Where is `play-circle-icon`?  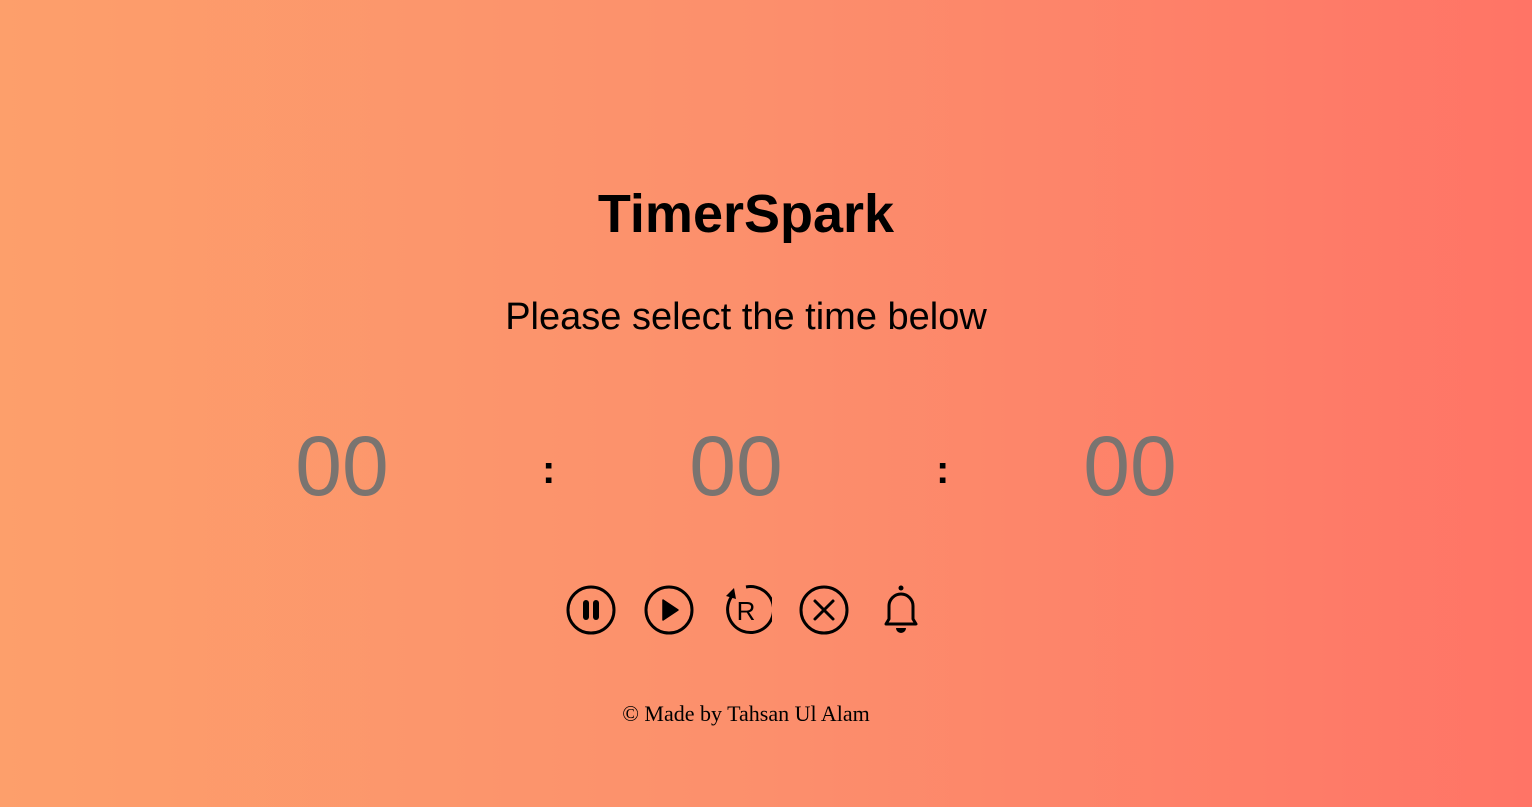 play-circle-icon is located at coordinates (669, 610).